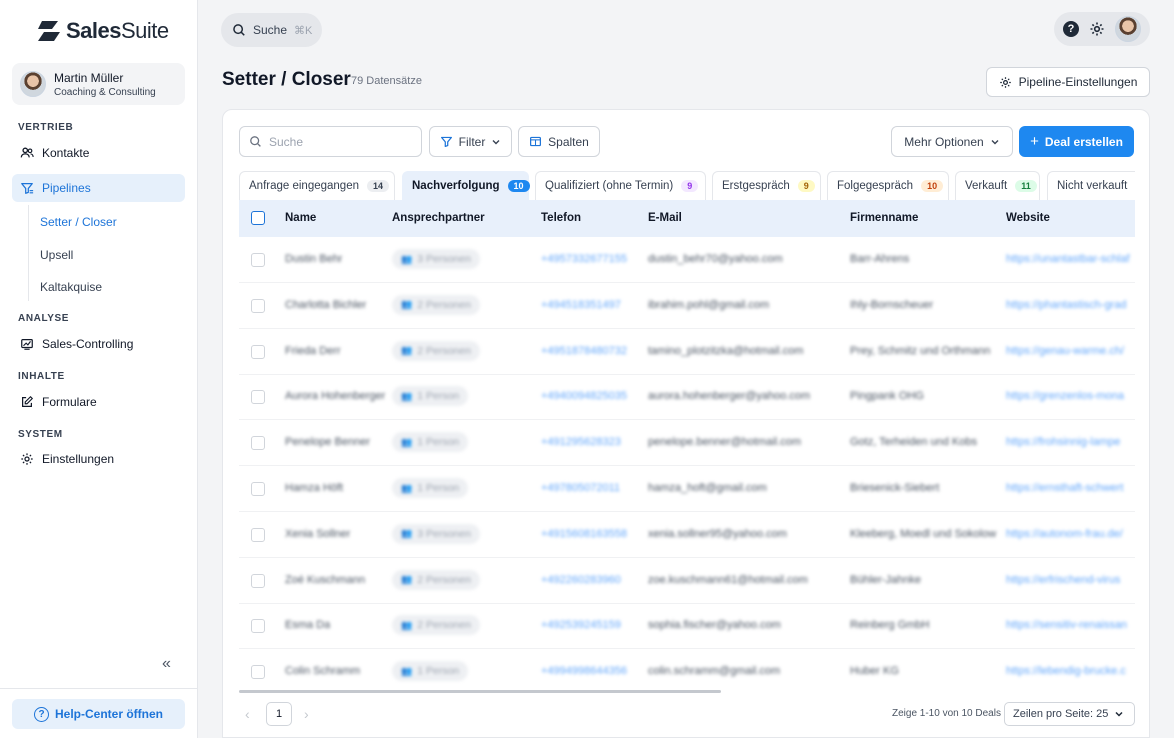 This screenshot has width=1174, height=738. What do you see at coordinates (1070, 259) in the screenshot?
I see `cell-website: https://unantastbar-schlaf` at bounding box center [1070, 259].